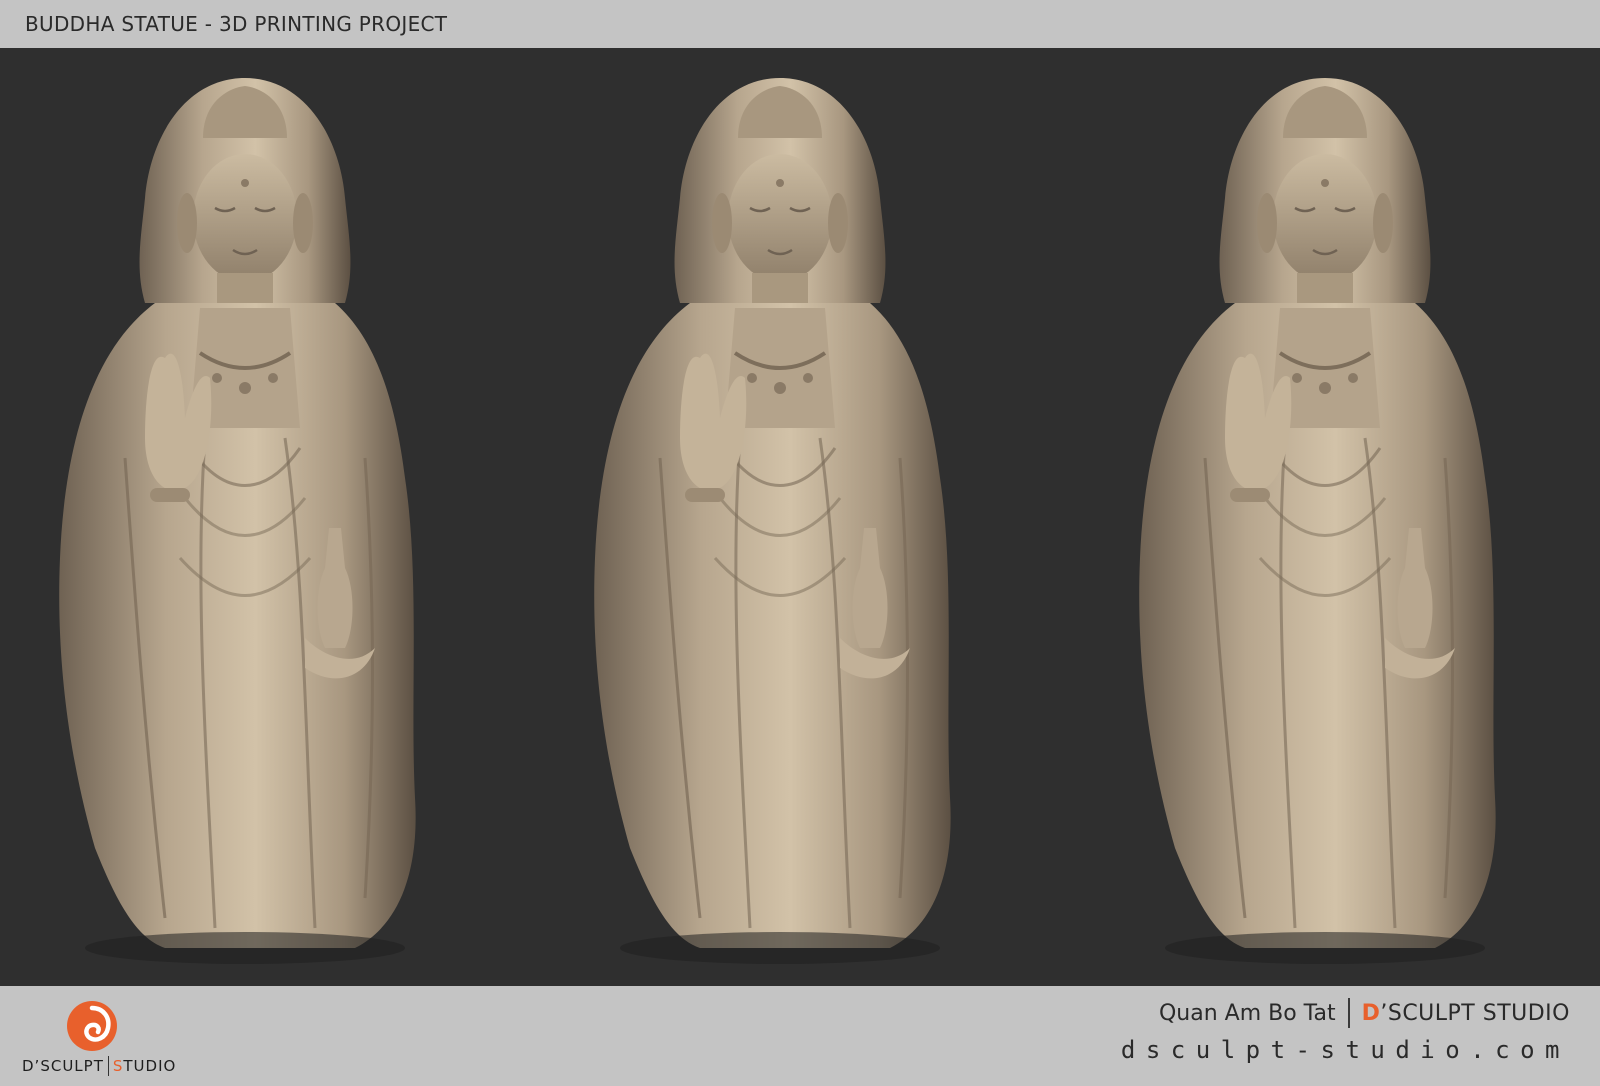 The image size is (1600, 1086). What do you see at coordinates (1348, 1013) in the screenshot?
I see `credit-divider` at bounding box center [1348, 1013].